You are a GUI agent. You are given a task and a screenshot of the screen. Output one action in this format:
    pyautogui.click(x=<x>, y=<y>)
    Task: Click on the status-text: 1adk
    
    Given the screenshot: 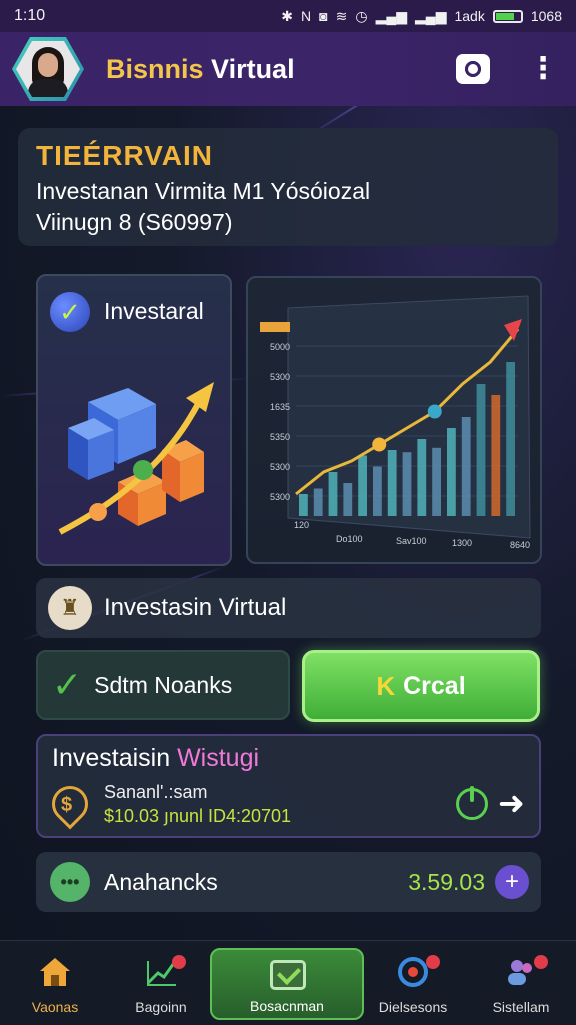 What is the action you would take?
    pyautogui.click(x=469, y=16)
    